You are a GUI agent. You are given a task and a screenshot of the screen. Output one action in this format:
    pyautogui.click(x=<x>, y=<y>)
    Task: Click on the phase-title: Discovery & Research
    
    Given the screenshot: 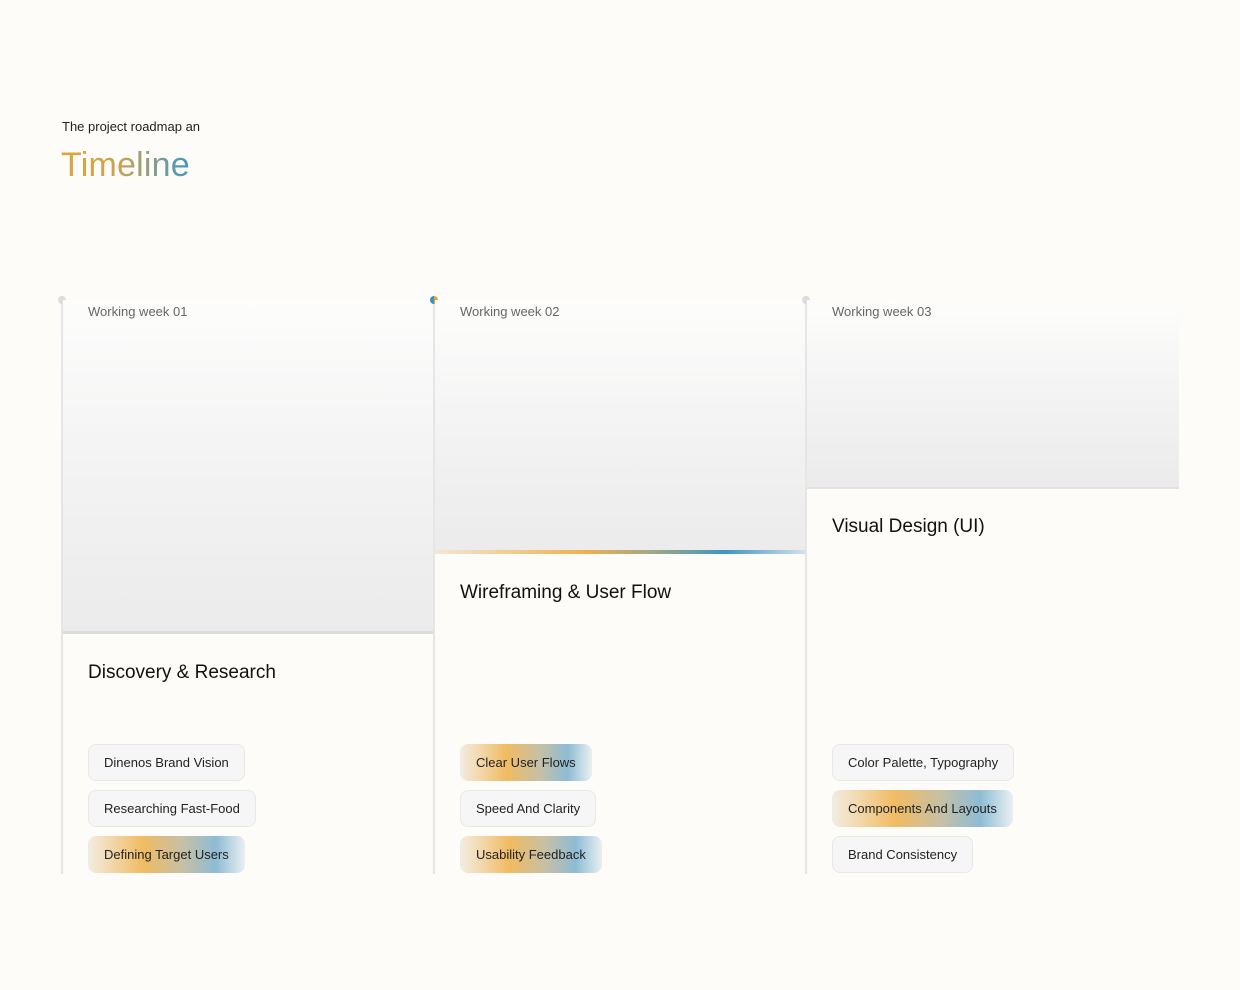 What is the action you would take?
    pyautogui.click(x=182, y=672)
    